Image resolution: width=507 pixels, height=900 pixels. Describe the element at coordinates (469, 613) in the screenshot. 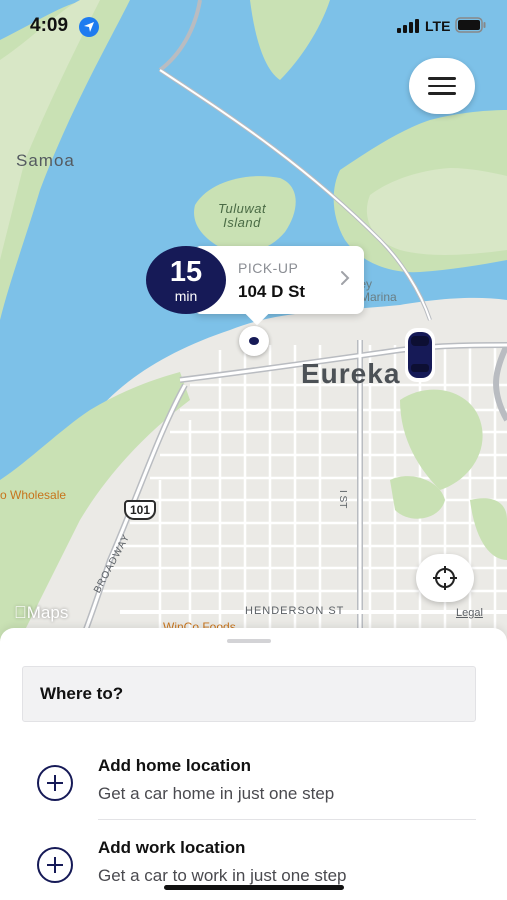

I see `legal-link: Legal` at that location.